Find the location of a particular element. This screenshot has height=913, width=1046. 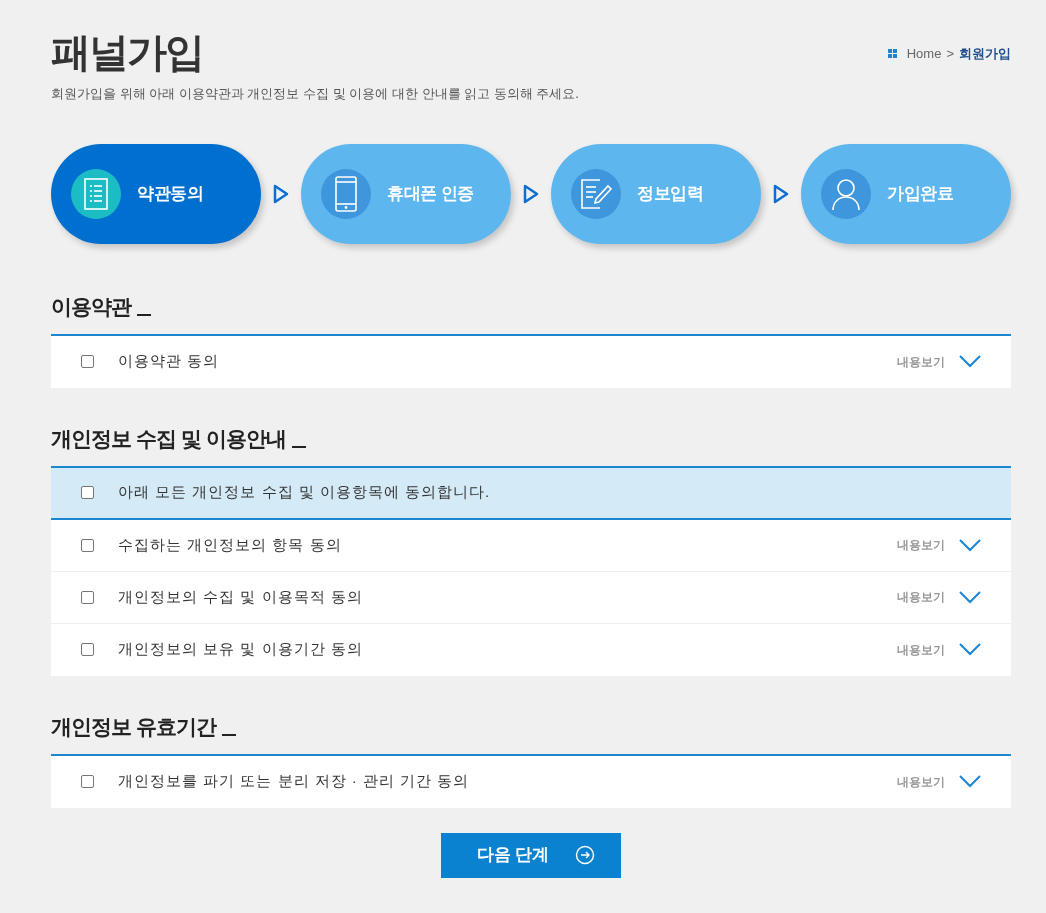

person-icon is located at coordinates (846, 193).